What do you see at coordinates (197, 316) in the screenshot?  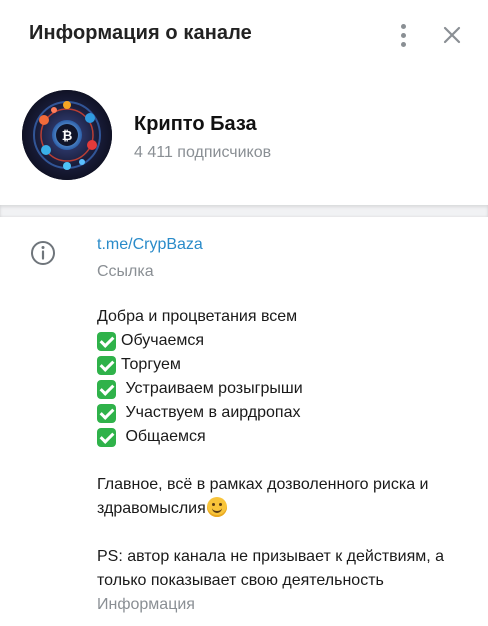 I see `description-intro: Добра и процветания всем` at bounding box center [197, 316].